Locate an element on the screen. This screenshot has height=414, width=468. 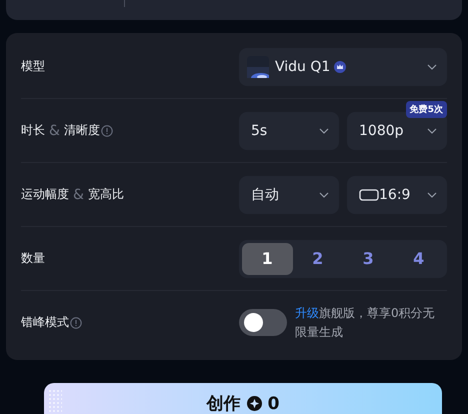
count-option: 3 is located at coordinates (368, 258).